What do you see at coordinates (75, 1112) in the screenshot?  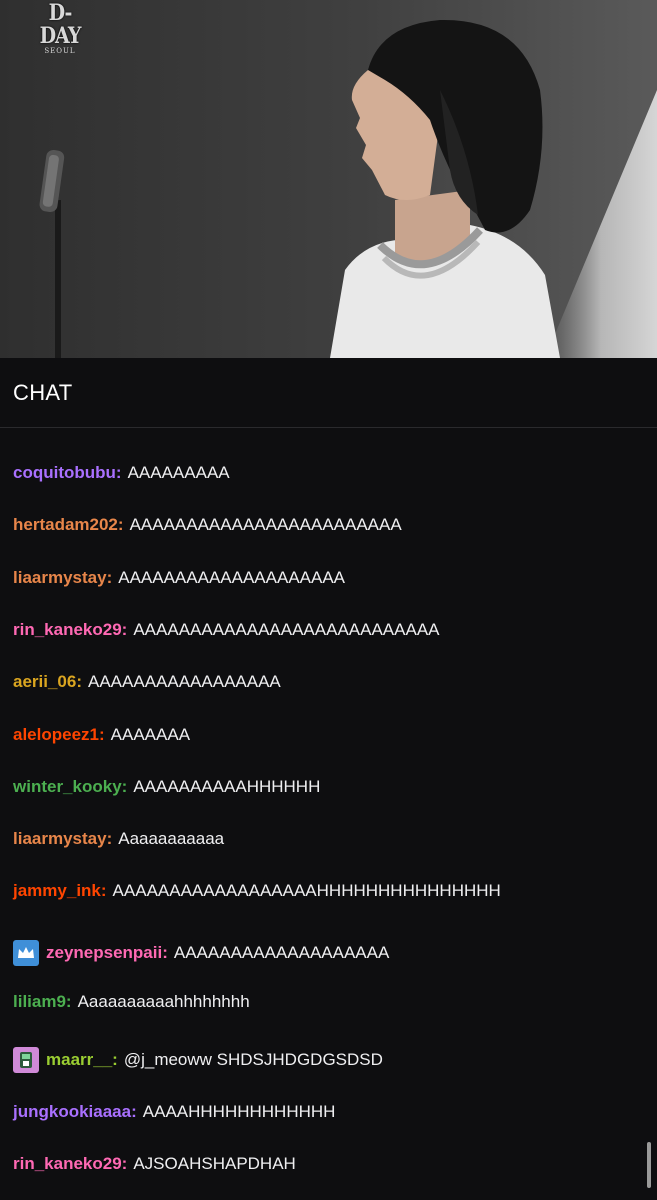 I see `chat-username: jungkookiaaaa:` at bounding box center [75, 1112].